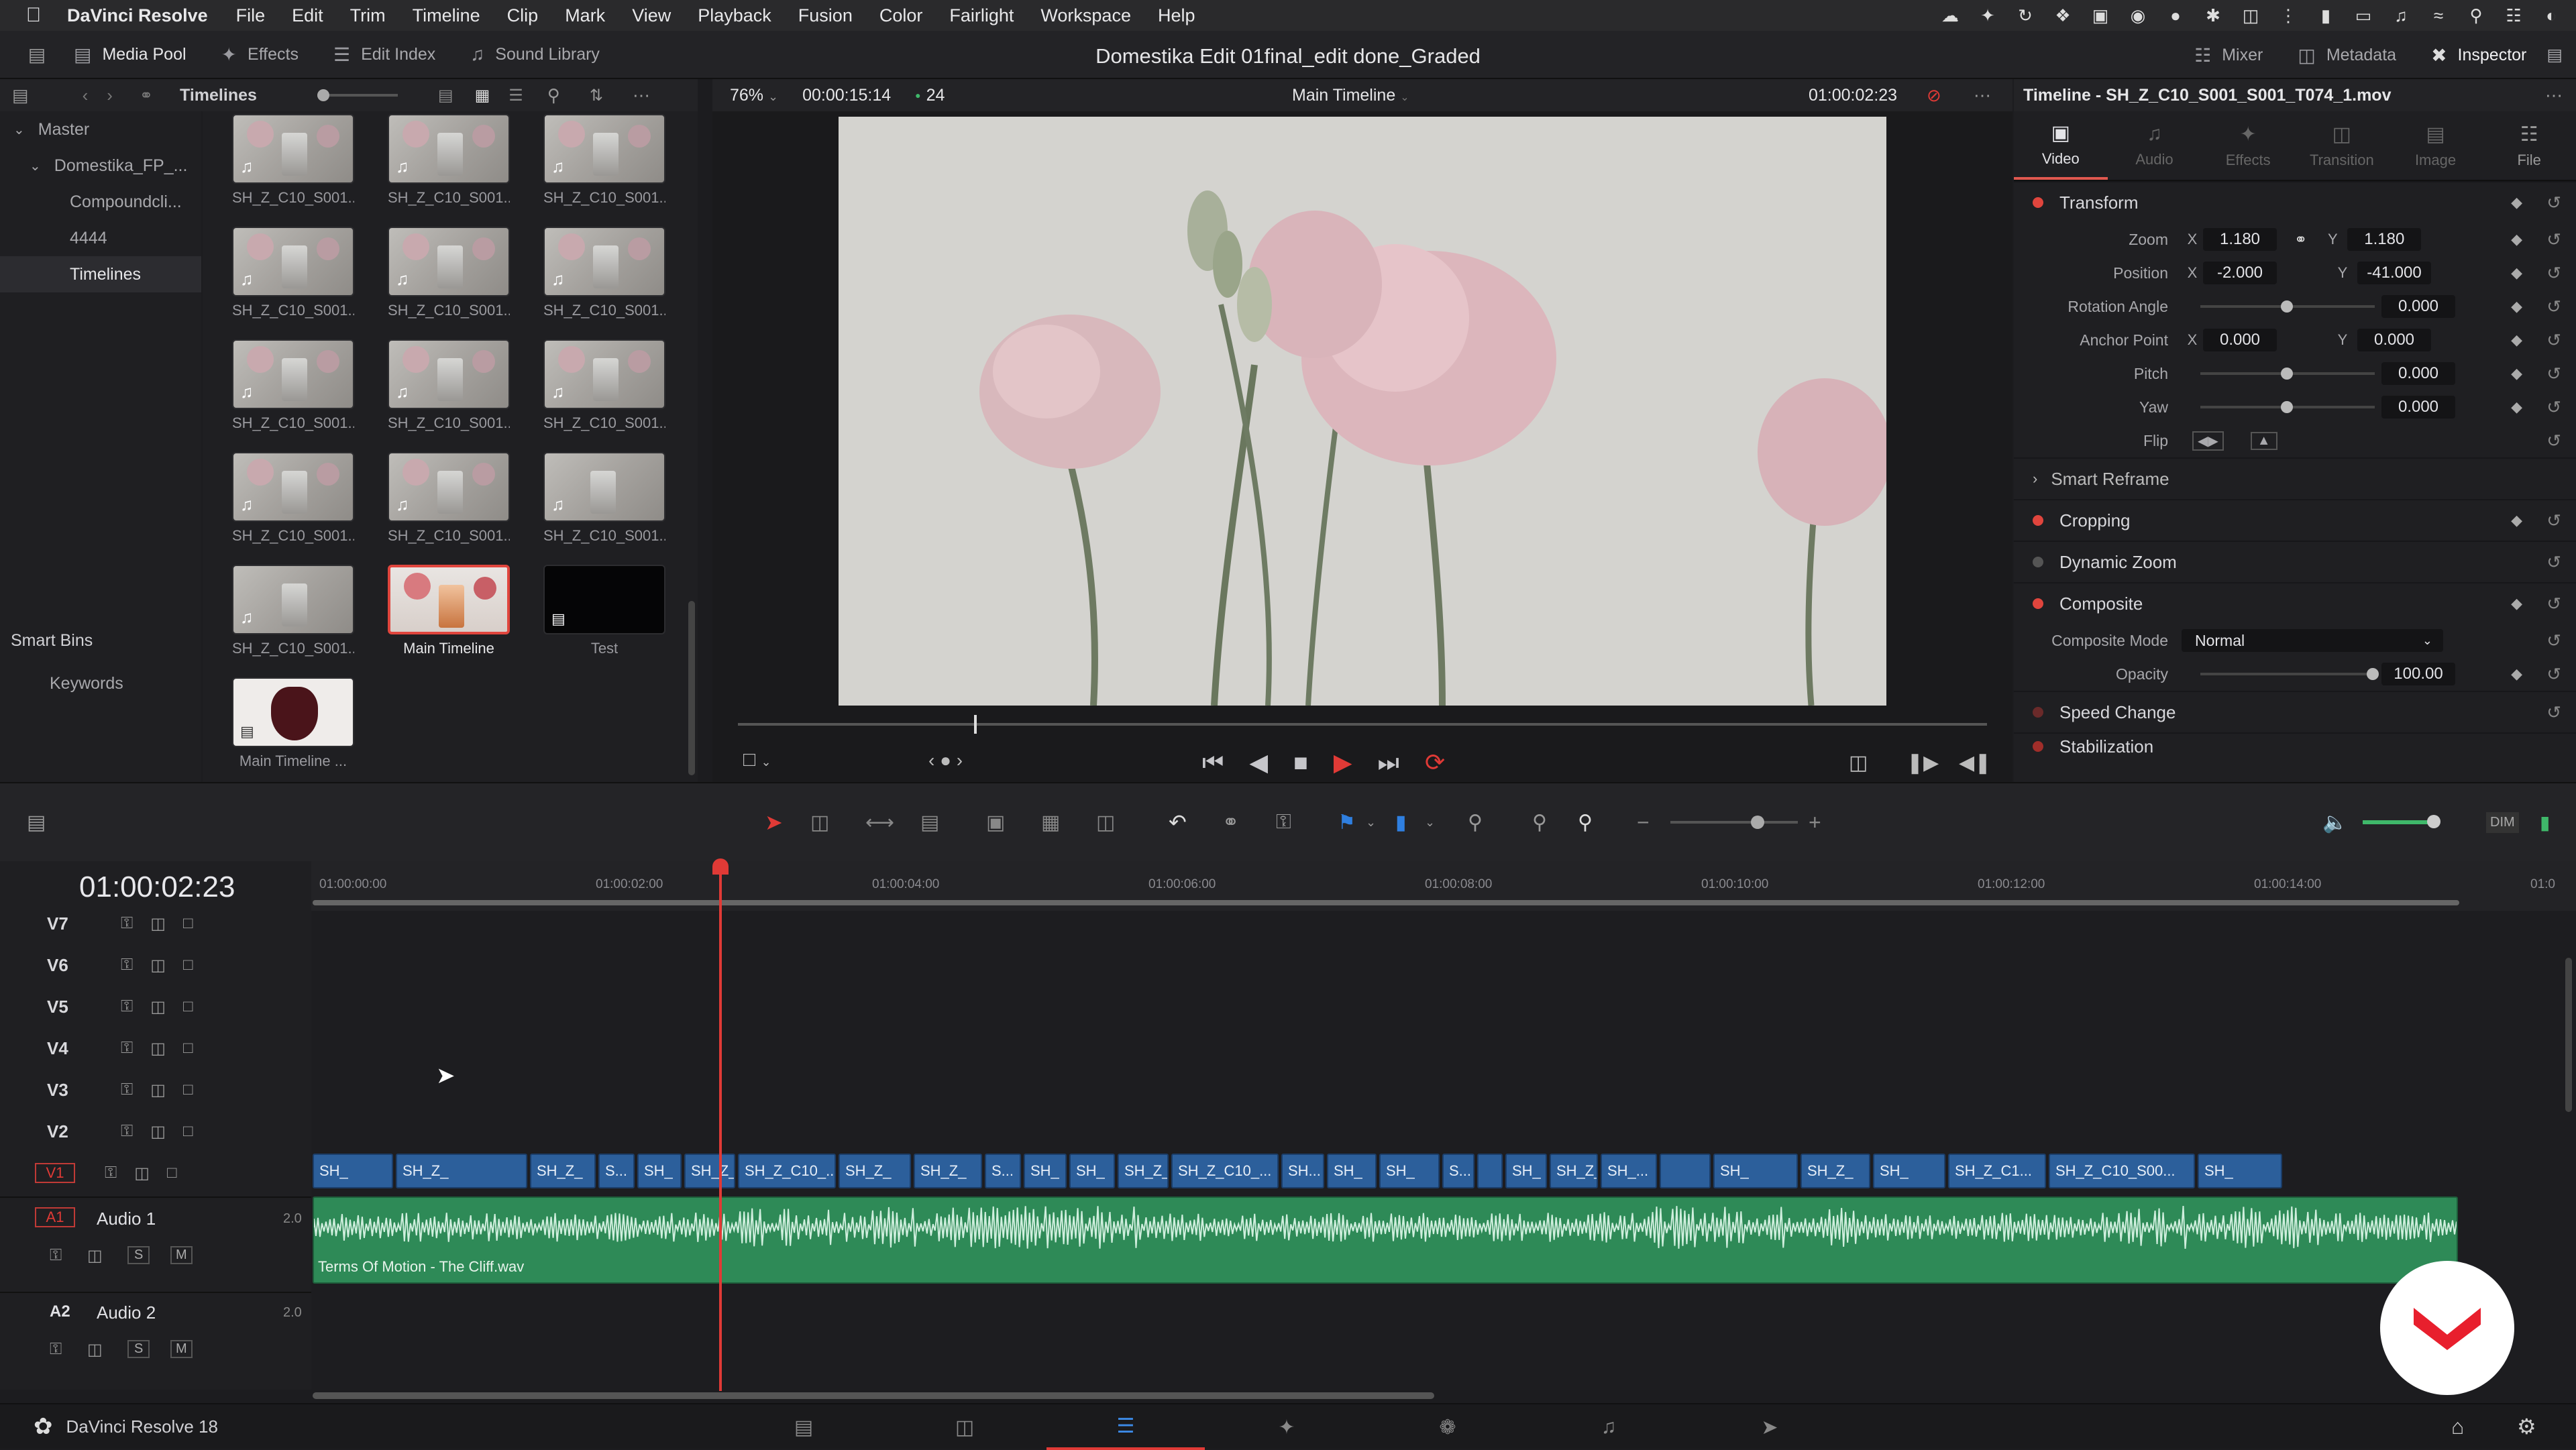 This screenshot has width=2576, height=1450. What do you see at coordinates (445, 95) in the screenshot?
I see `list-view-icon: ▤` at bounding box center [445, 95].